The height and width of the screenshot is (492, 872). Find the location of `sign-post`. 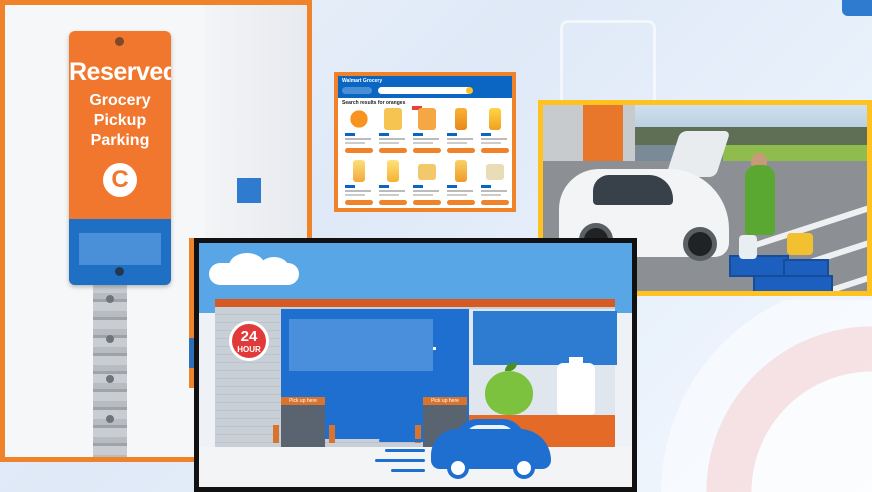

sign-post is located at coordinates (110, 366).